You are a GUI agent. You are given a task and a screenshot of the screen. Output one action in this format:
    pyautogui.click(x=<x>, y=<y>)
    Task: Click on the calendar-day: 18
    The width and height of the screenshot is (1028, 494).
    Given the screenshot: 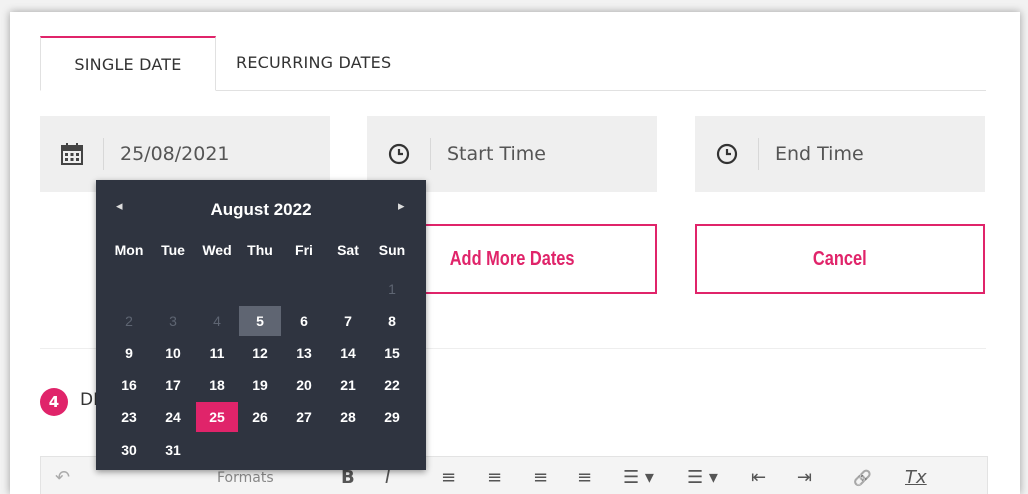 What is the action you would take?
    pyautogui.click(x=217, y=385)
    